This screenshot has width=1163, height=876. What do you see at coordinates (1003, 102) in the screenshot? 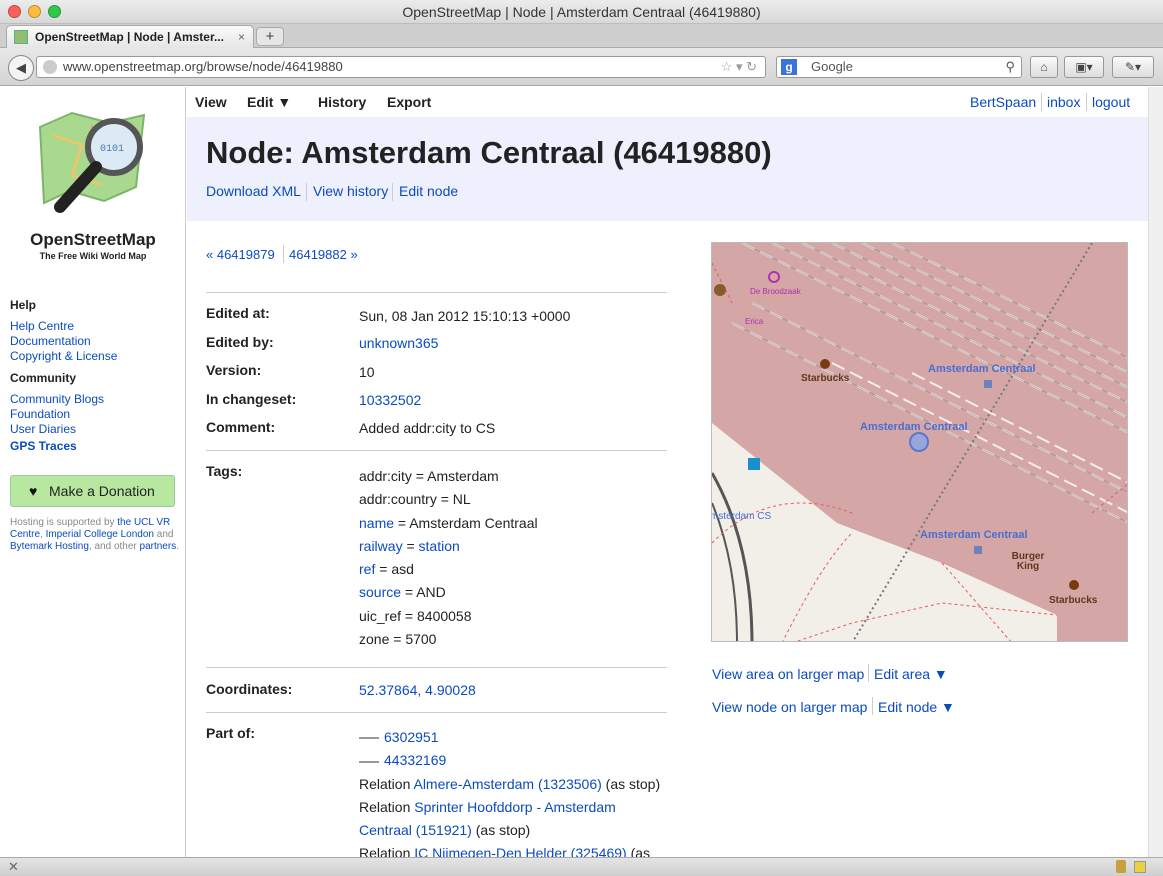
I see `user-link: BertSpaan` at bounding box center [1003, 102].